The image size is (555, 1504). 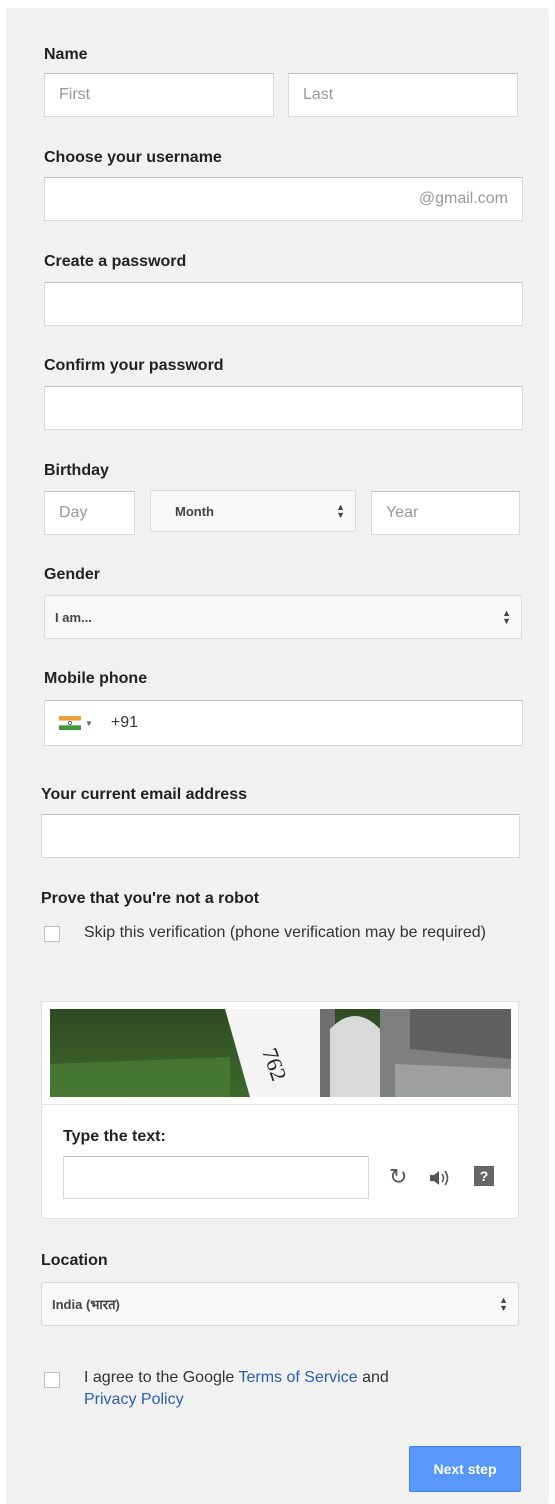 I want to click on current-email-input, so click(x=280, y=836).